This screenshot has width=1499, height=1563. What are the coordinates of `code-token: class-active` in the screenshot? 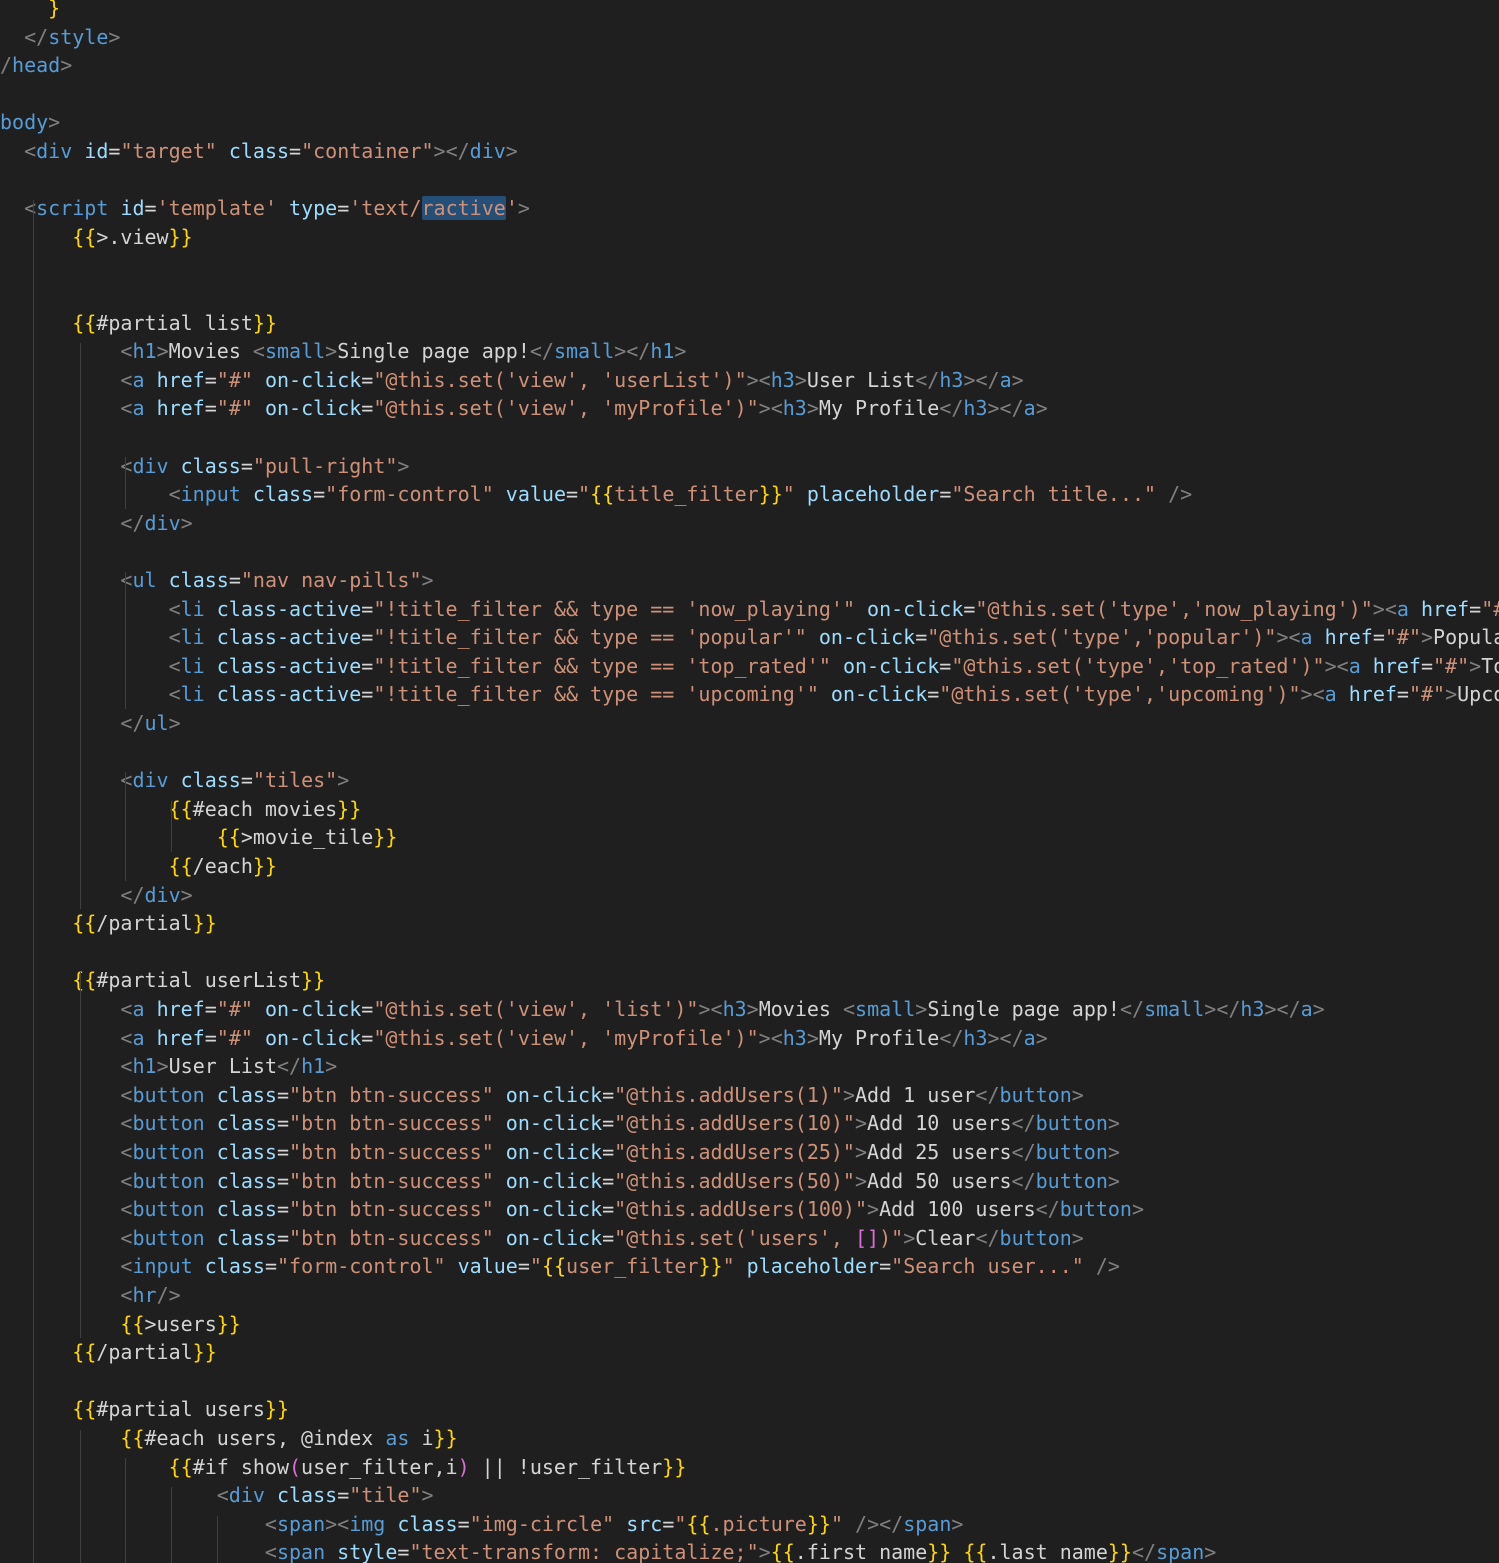 It's located at (289, 637).